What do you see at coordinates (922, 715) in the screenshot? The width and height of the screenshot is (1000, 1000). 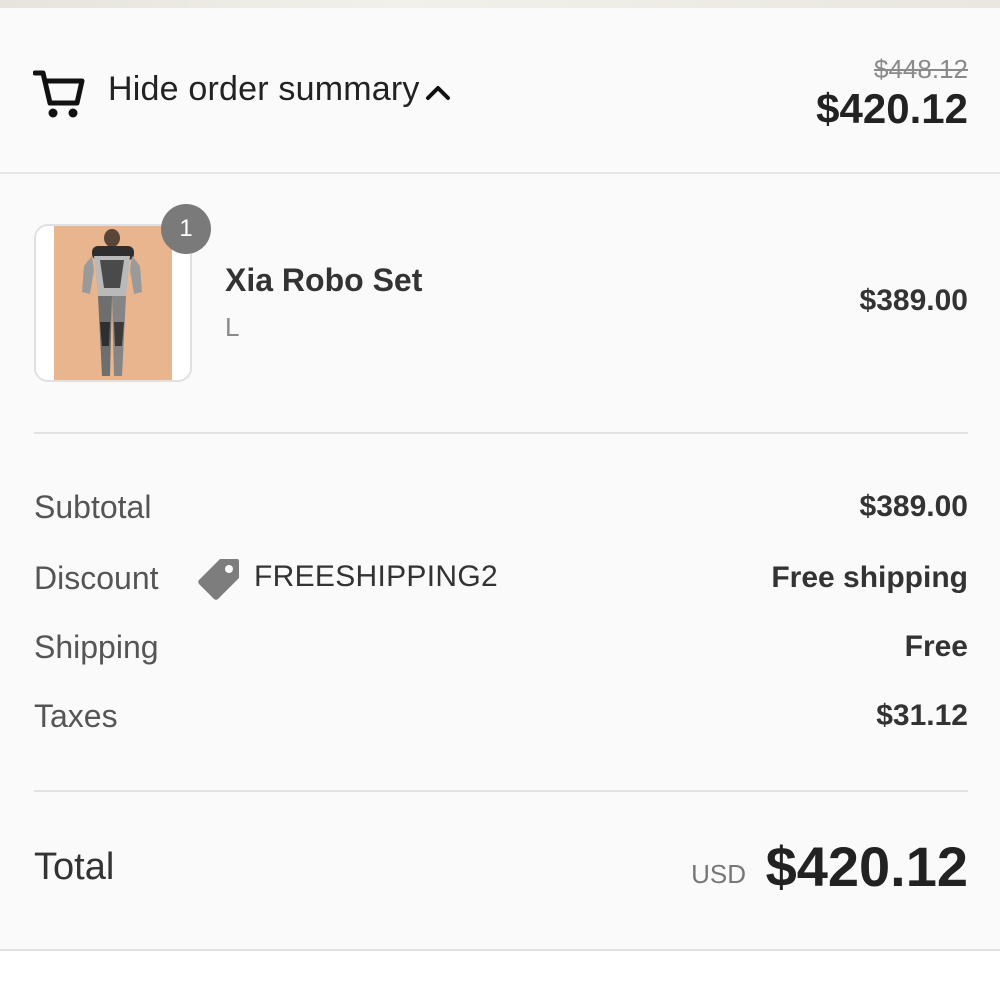 I see `taxes-value: $31.12` at bounding box center [922, 715].